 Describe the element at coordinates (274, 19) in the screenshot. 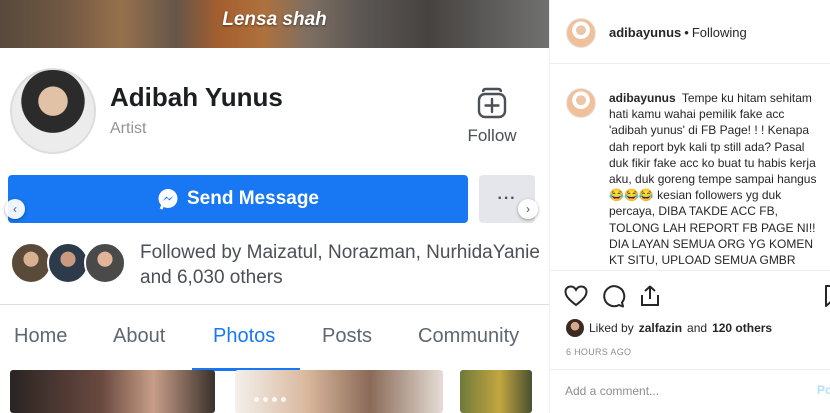

I see `cover-title: Lensa shah` at that location.